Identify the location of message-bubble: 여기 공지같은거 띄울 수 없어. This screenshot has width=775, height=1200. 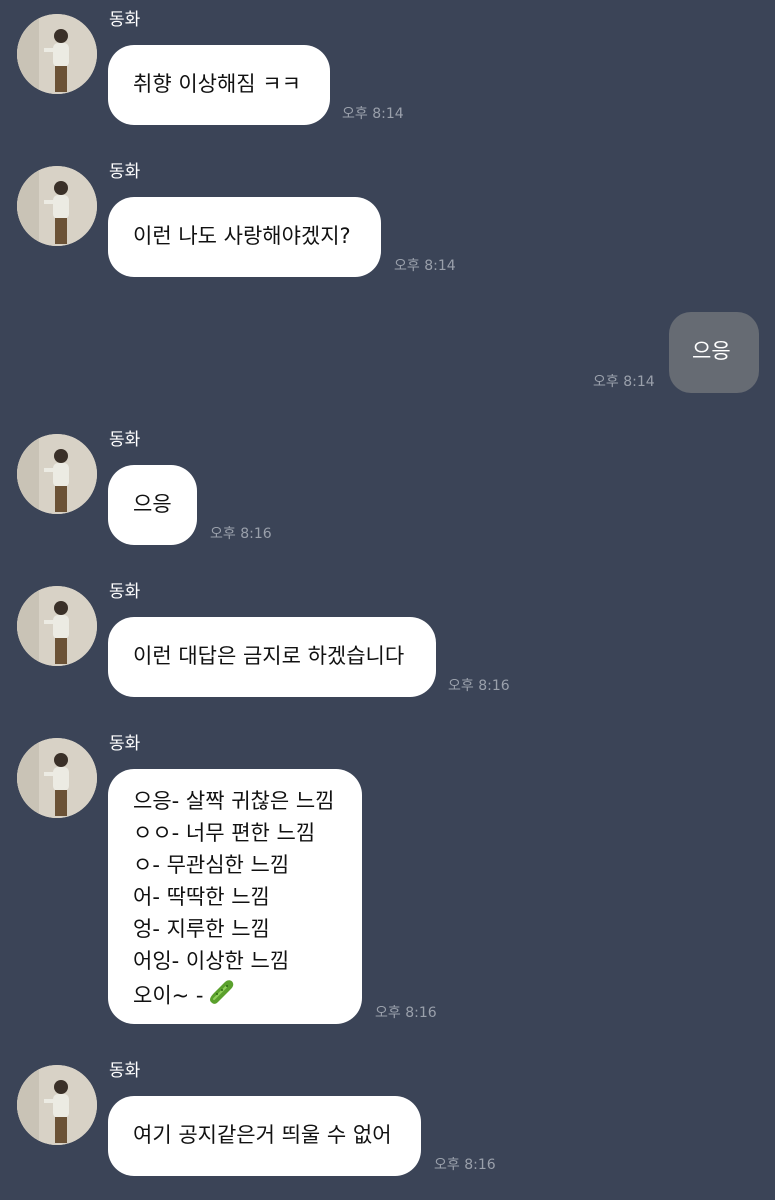
(264, 1136).